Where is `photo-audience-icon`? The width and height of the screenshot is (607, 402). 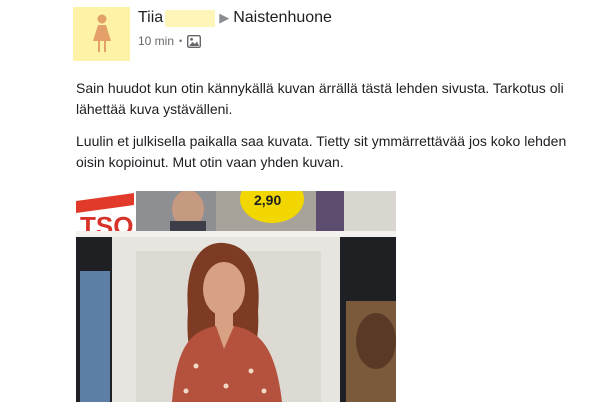 photo-audience-icon is located at coordinates (194, 41).